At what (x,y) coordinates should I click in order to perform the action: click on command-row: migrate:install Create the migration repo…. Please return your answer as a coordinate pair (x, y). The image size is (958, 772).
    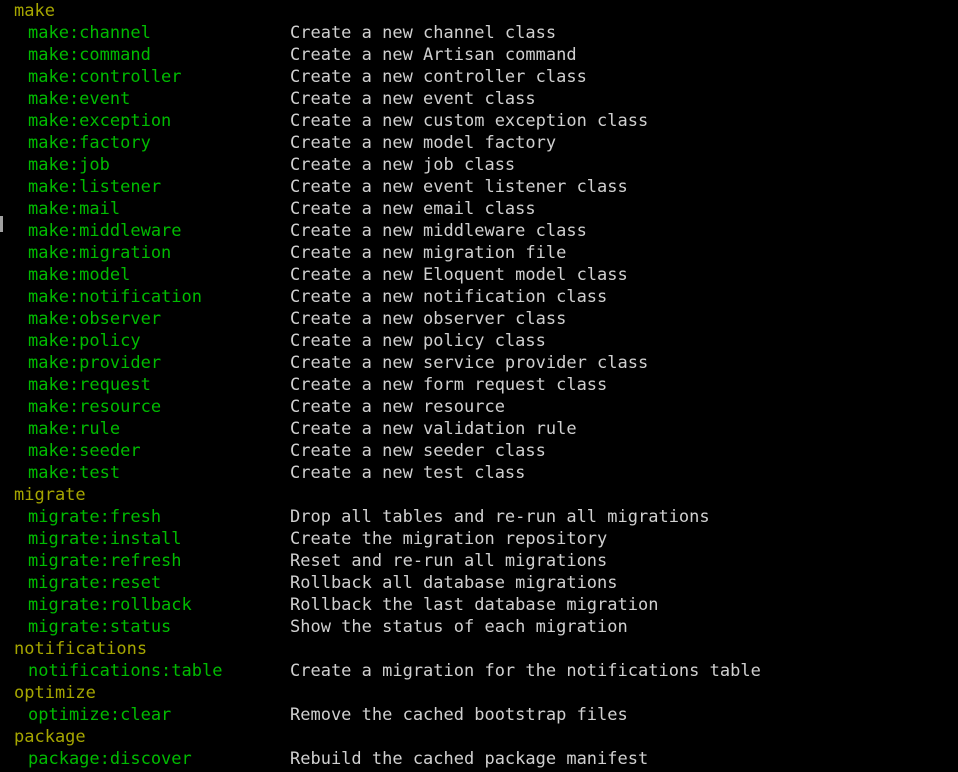
    Looking at the image, I should click on (479, 539).